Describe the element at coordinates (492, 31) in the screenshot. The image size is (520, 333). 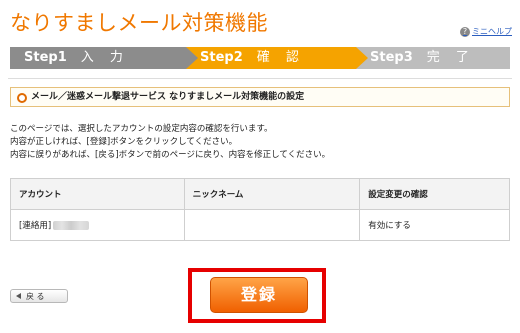
I see `mini-help-label: ミニヘルプ` at that location.